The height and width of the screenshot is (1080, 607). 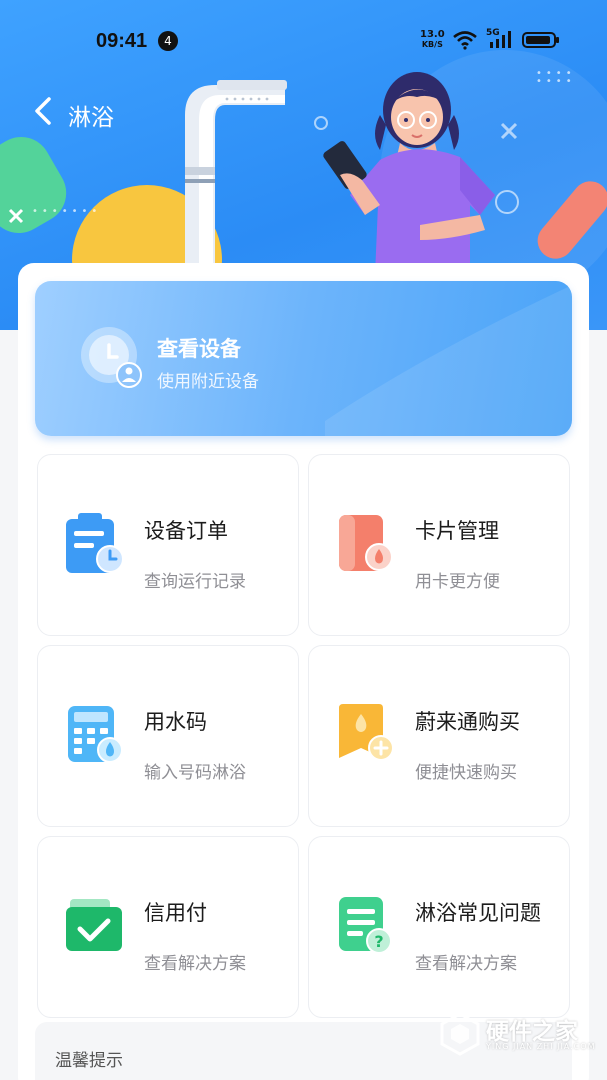 I want to click on view-device-card: 查看设备 使用附近设备, so click(x=303, y=358).